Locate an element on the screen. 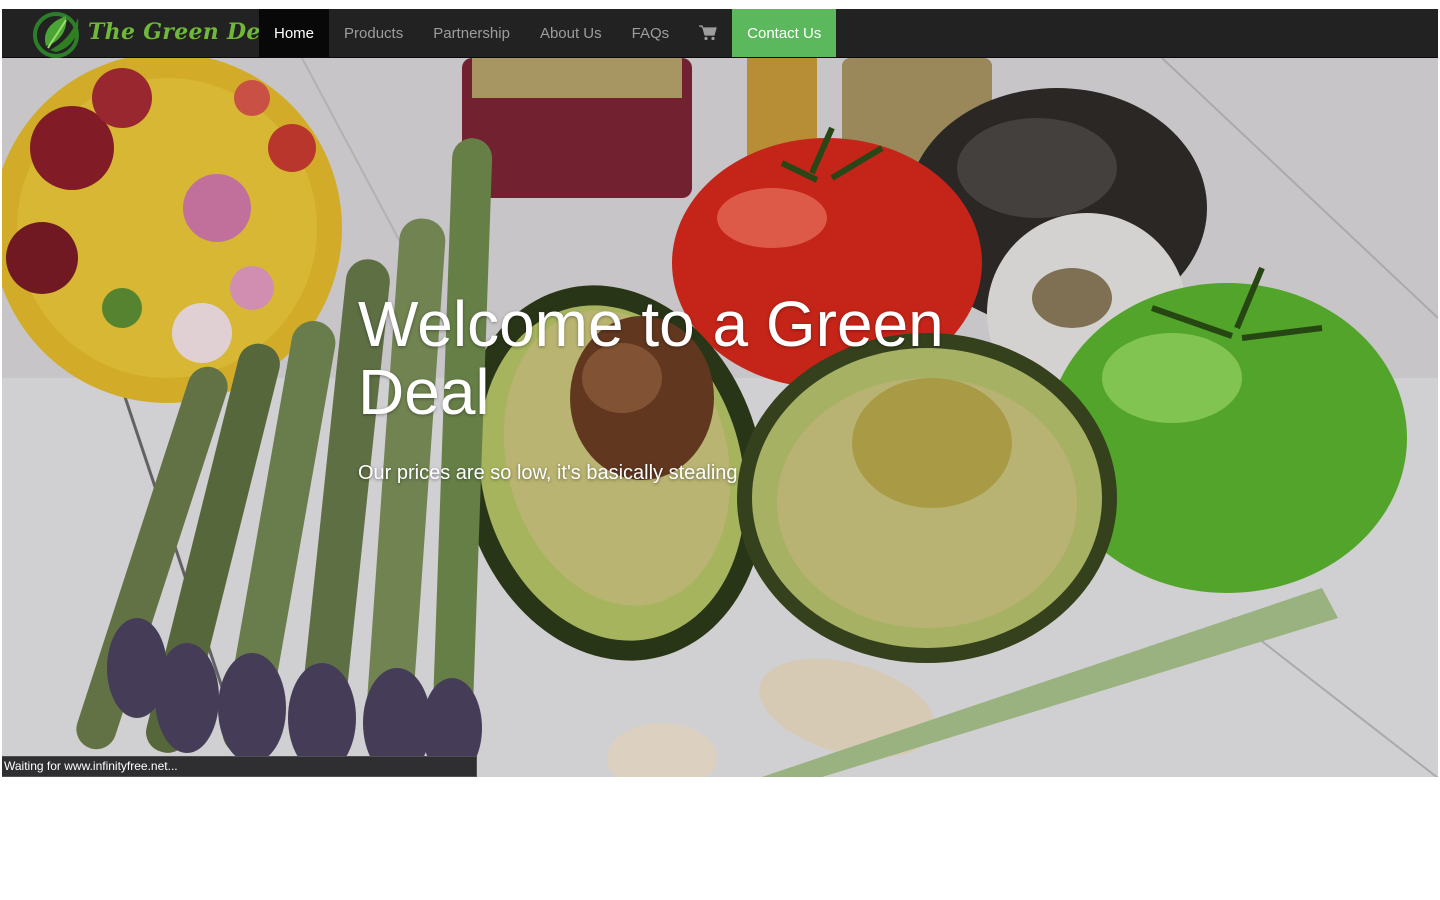  shopping-cart-icon is located at coordinates (708, 33).